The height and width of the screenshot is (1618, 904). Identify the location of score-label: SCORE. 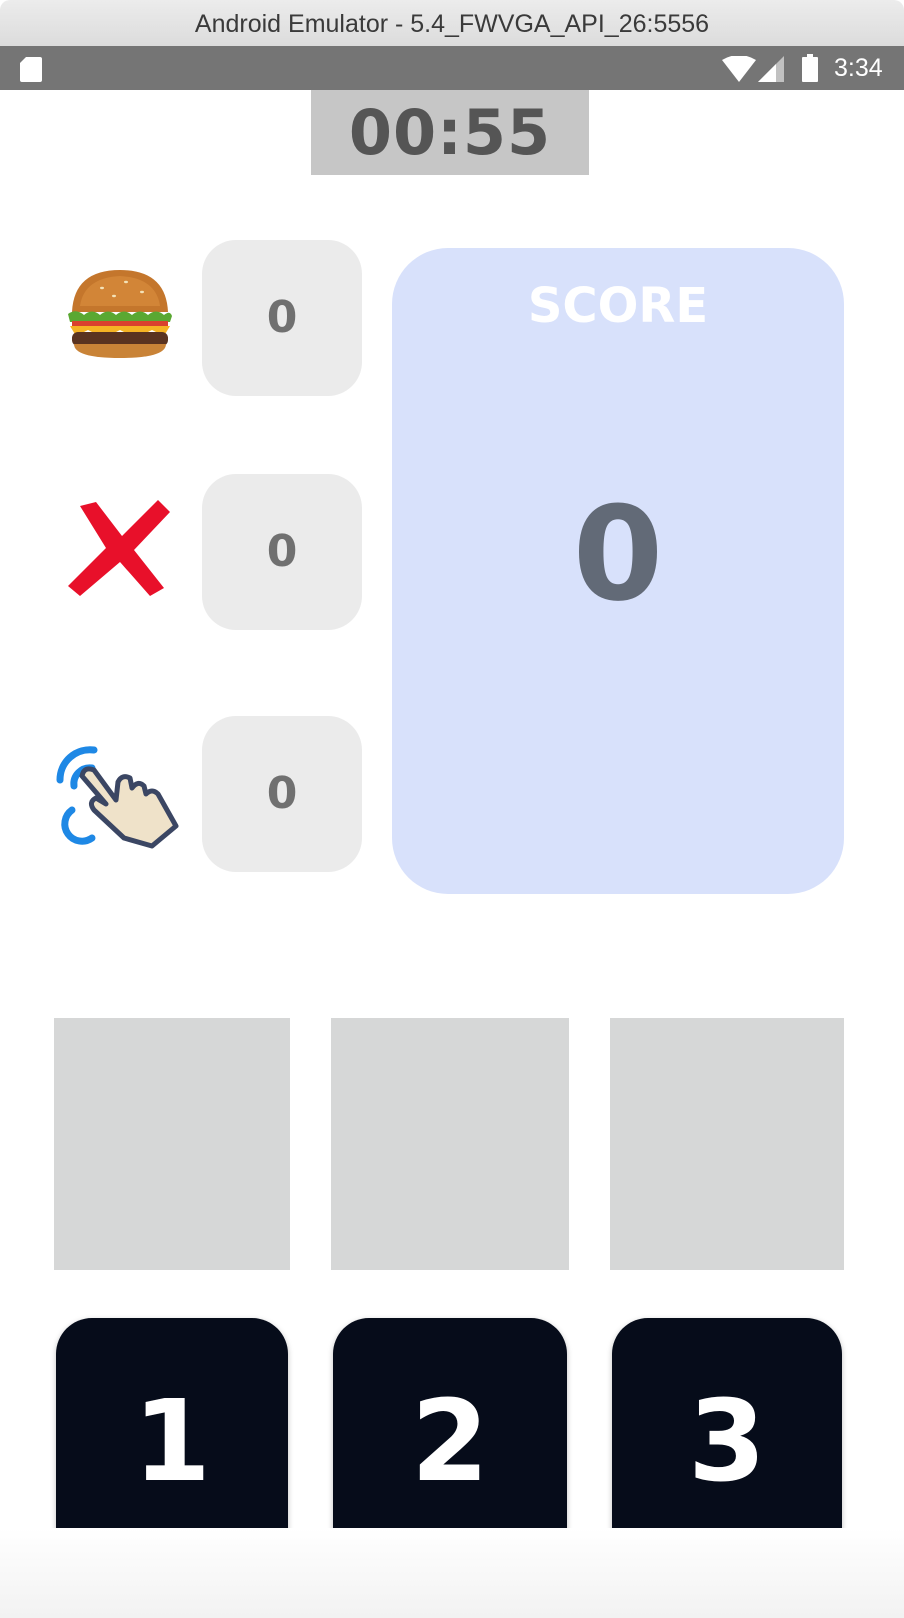
(618, 306).